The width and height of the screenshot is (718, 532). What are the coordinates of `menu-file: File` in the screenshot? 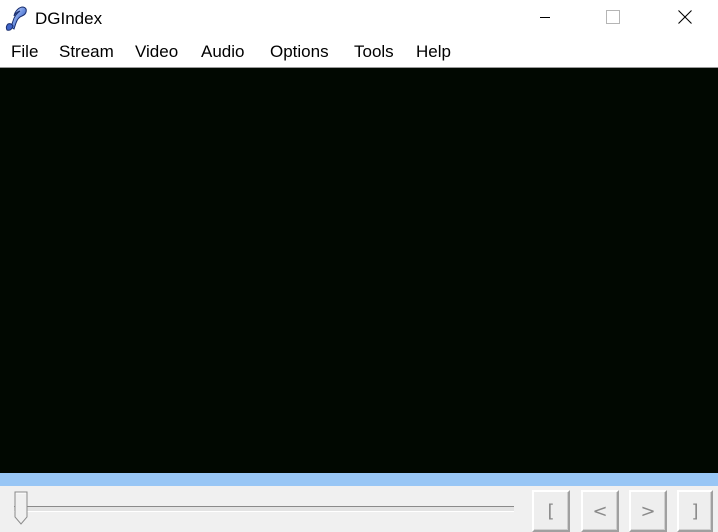 It's located at (24, 52).